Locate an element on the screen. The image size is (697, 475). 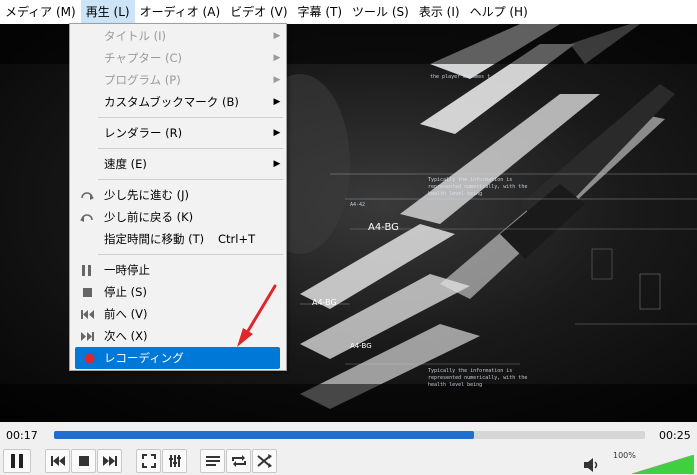
menu-item-3: カスタムブックマーク (B) ▶ is located at coordinates (178, 102).